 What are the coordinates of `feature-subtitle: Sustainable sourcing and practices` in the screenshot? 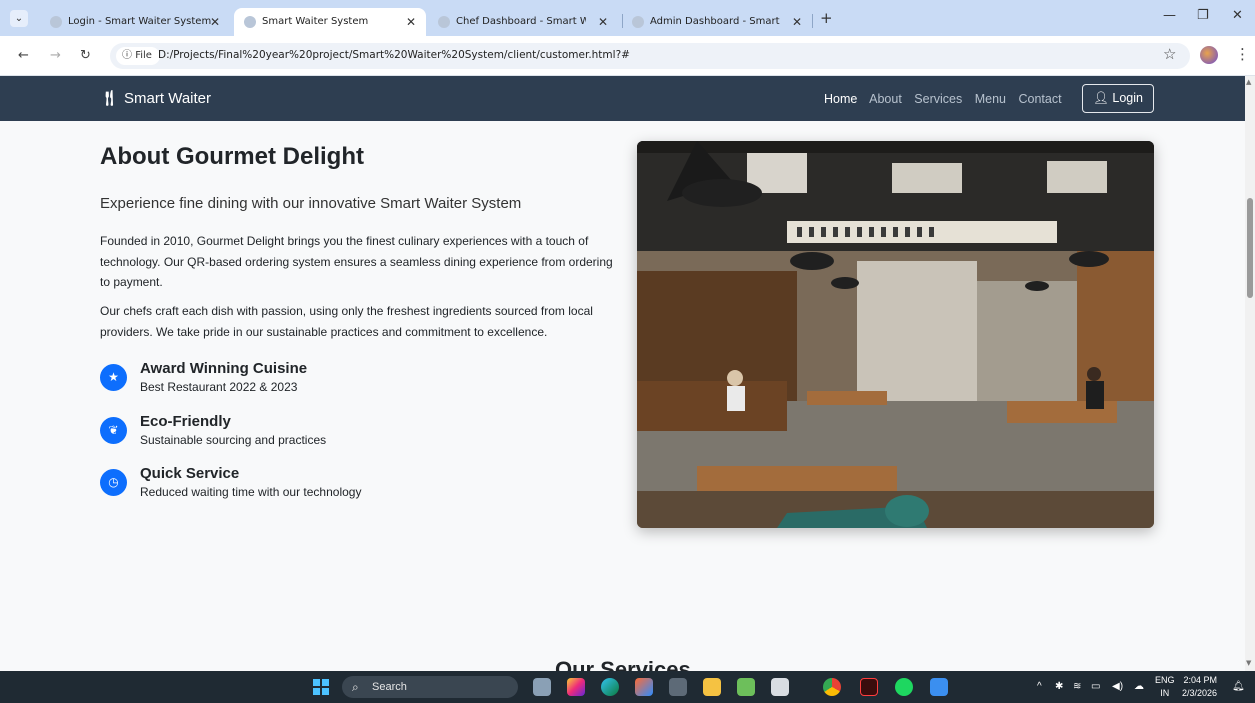 It's located at (233, 440).